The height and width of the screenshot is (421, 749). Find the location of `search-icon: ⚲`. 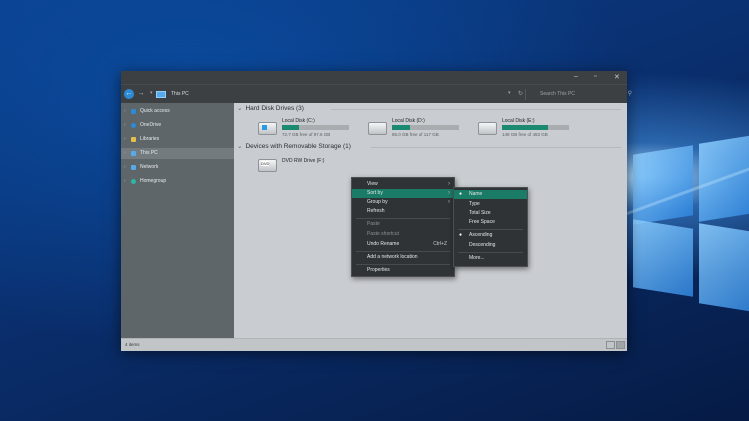

search-icon: ⚲ is located at coordinates (629, 94).